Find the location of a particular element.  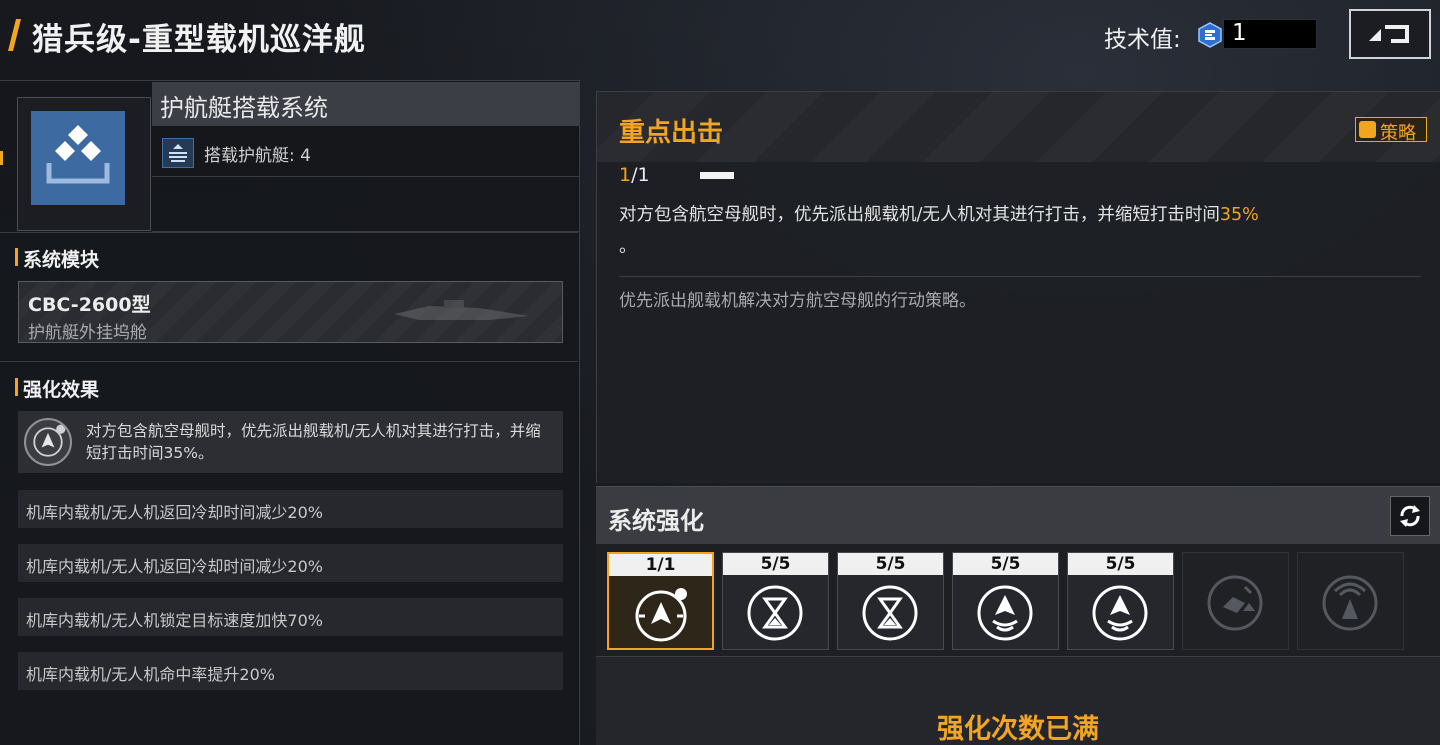

level-max: /1 is located at coordinates (640, 175).